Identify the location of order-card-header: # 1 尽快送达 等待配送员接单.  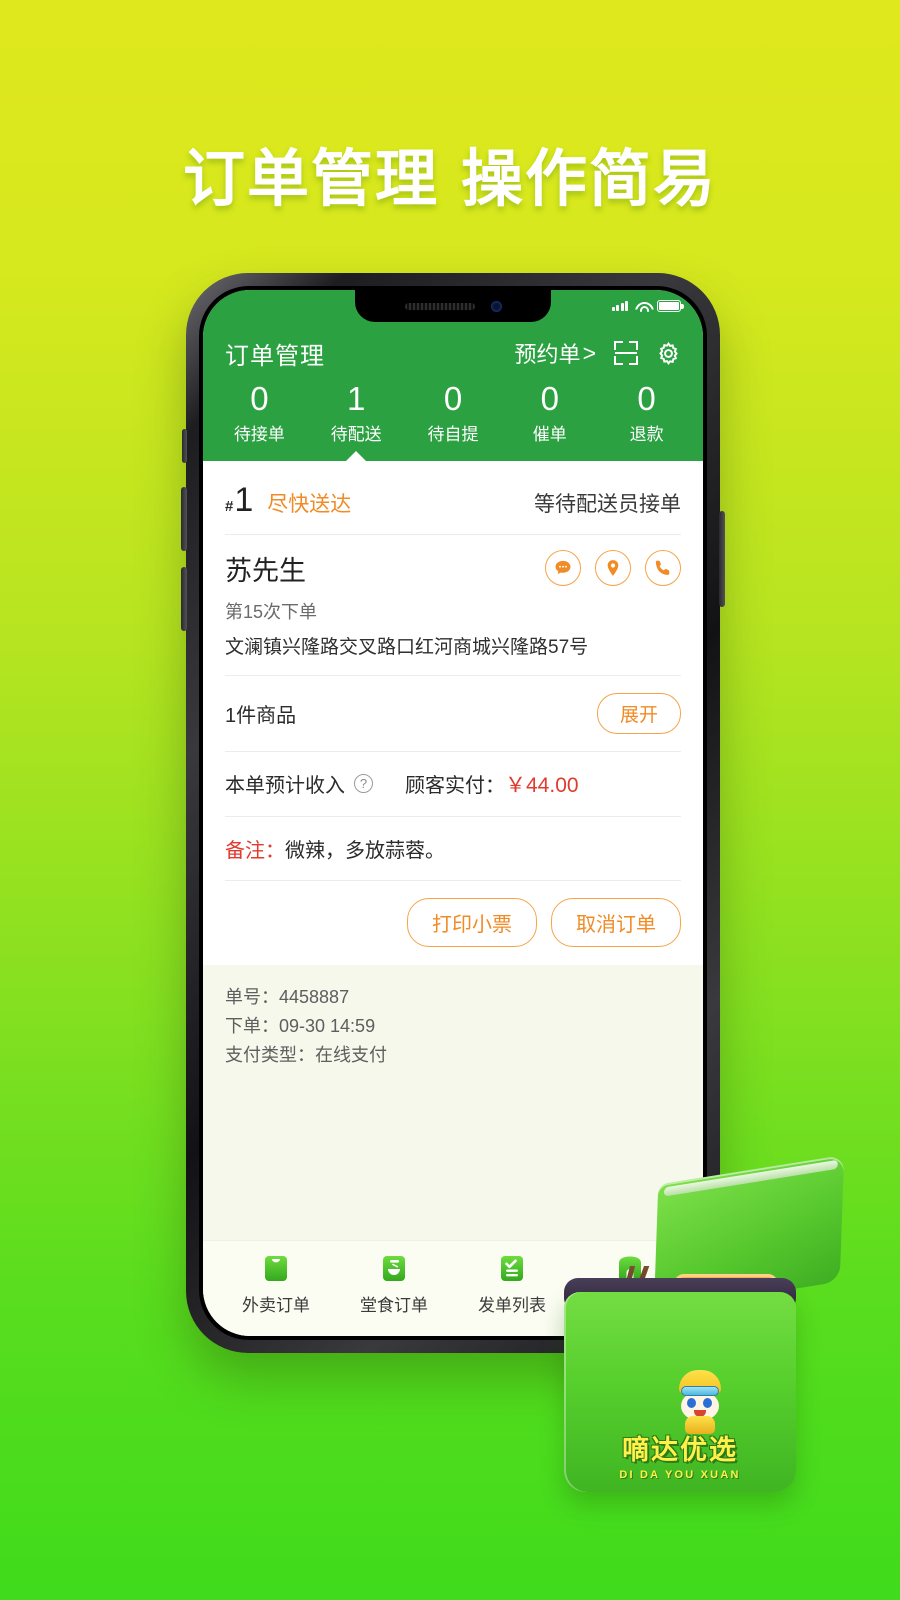
(453, 497).